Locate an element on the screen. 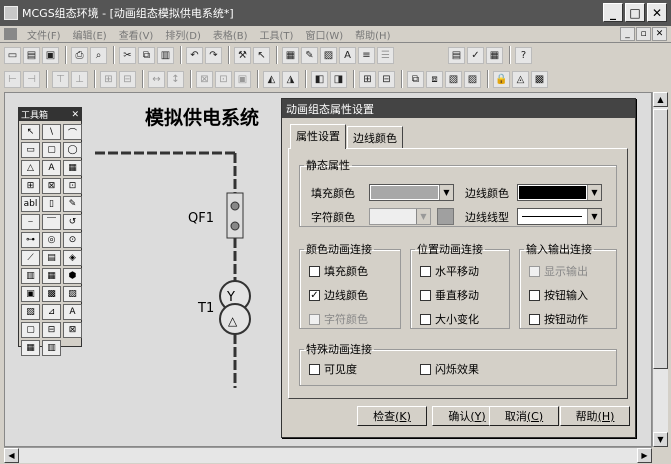  toolbox-close-icon: ✕ is located at coordinates (75, 115).